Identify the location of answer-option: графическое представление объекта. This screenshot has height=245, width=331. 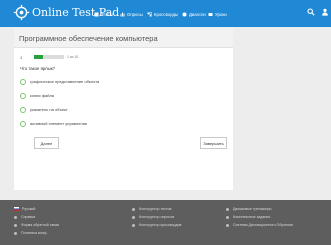
(59, 81).